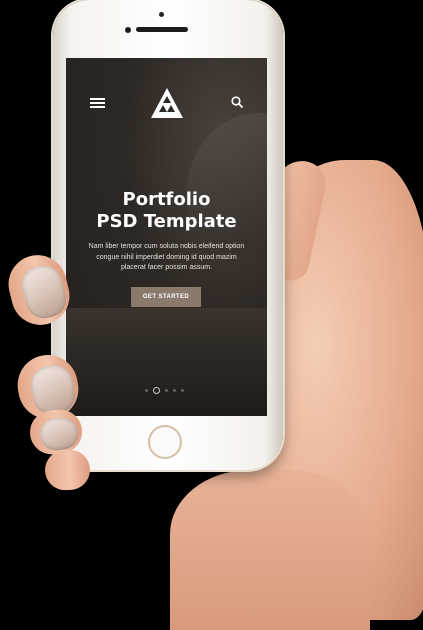  I want to click on search-icon, so click(237, 102).